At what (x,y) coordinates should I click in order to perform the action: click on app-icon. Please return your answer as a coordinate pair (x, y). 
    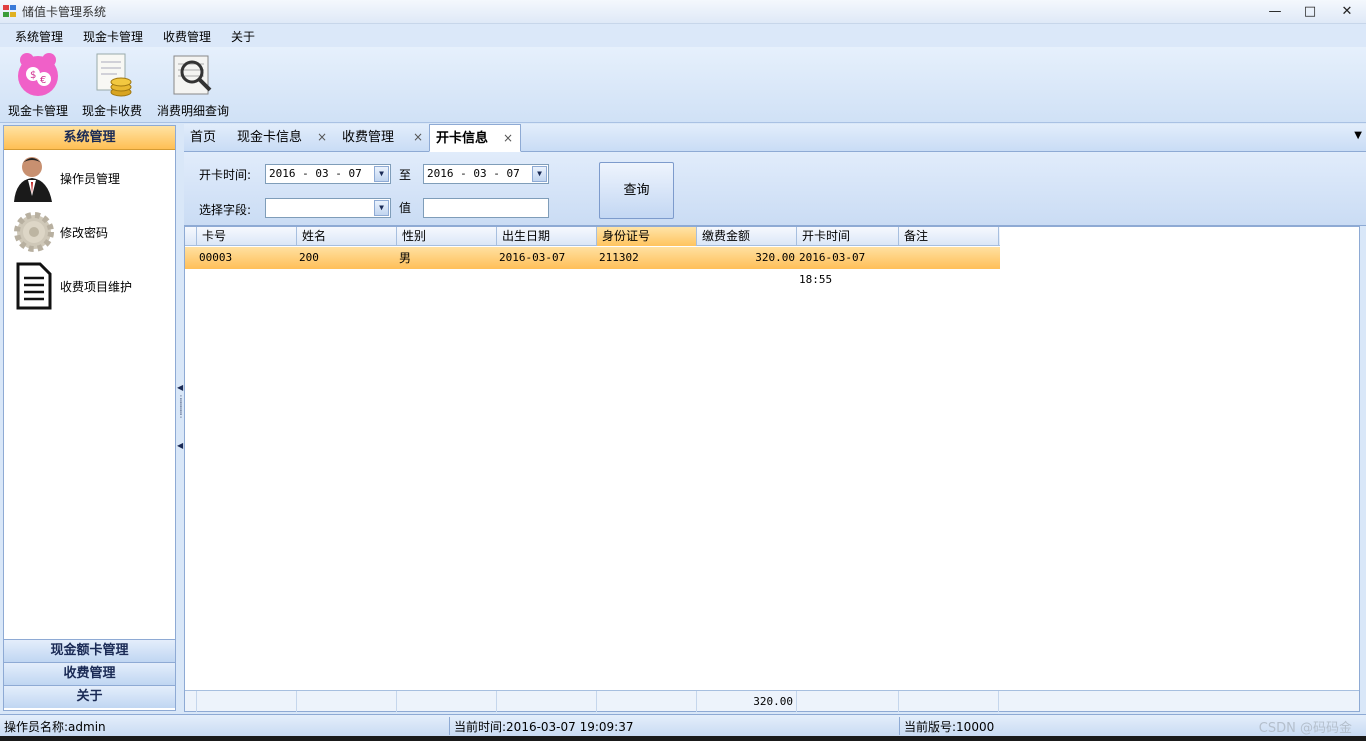
    Looking at the image, I should click on (10, 11).